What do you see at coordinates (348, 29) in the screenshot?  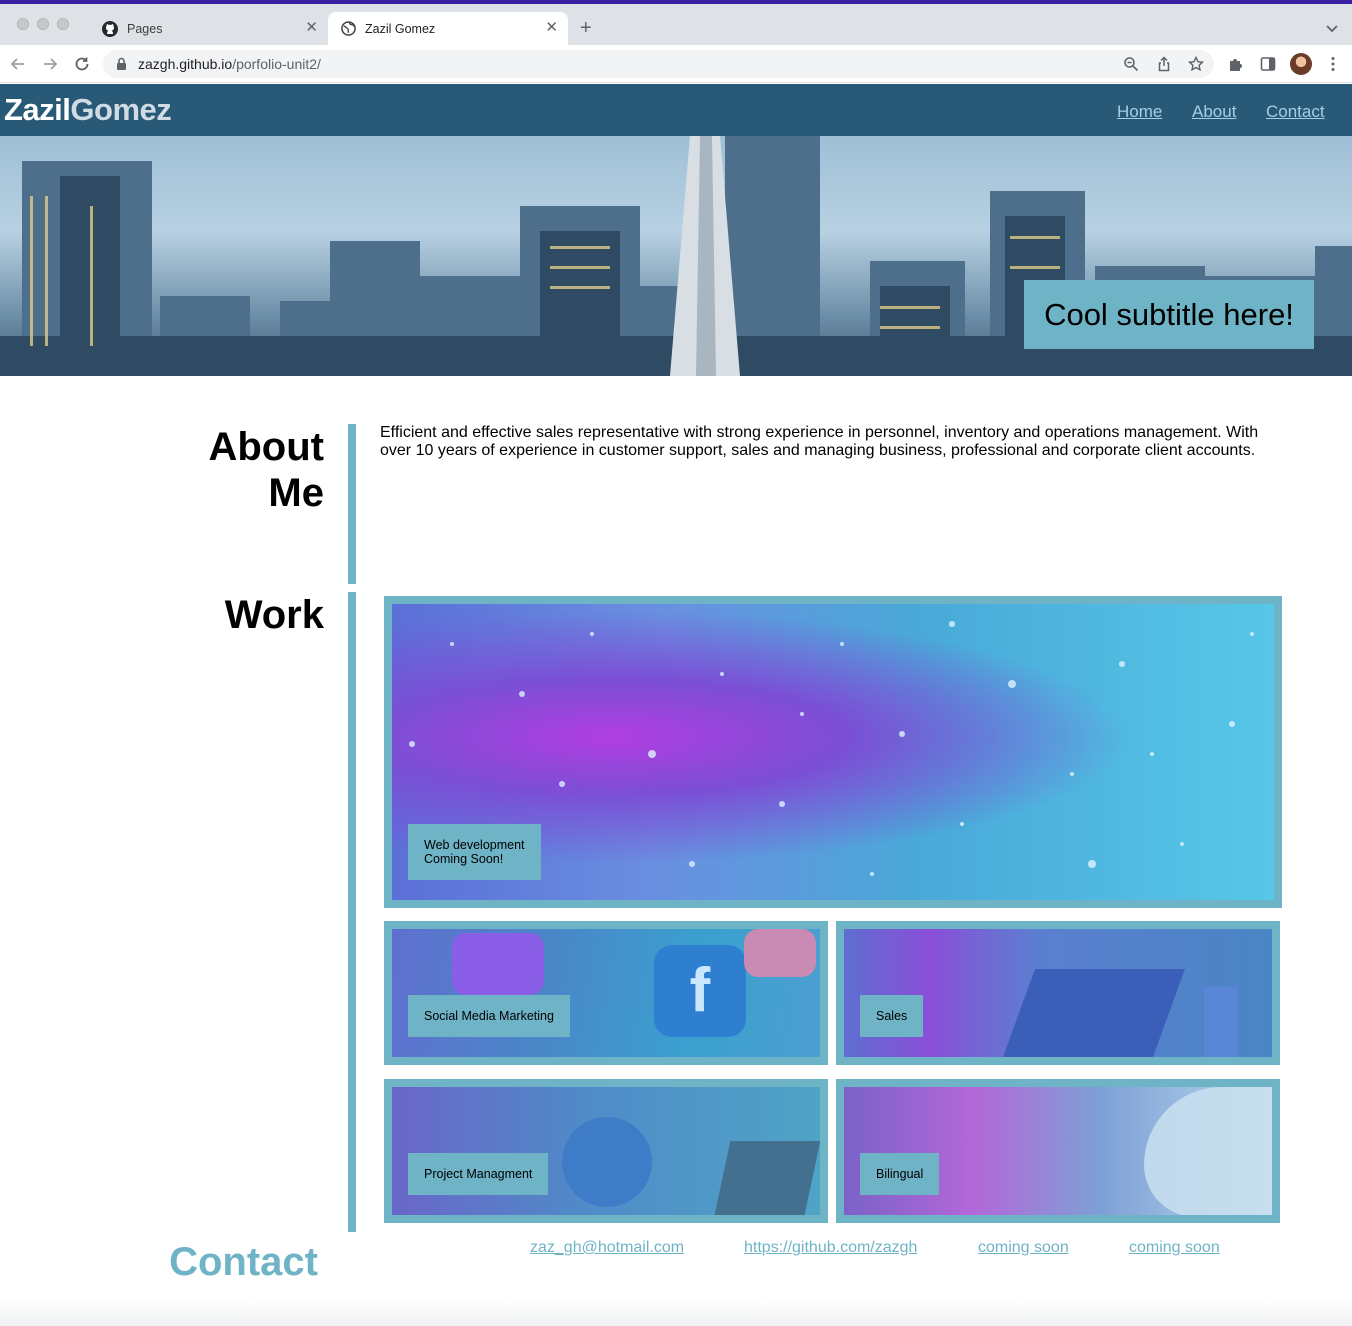 I see `globe-icon` at bounding box center [348, 29].